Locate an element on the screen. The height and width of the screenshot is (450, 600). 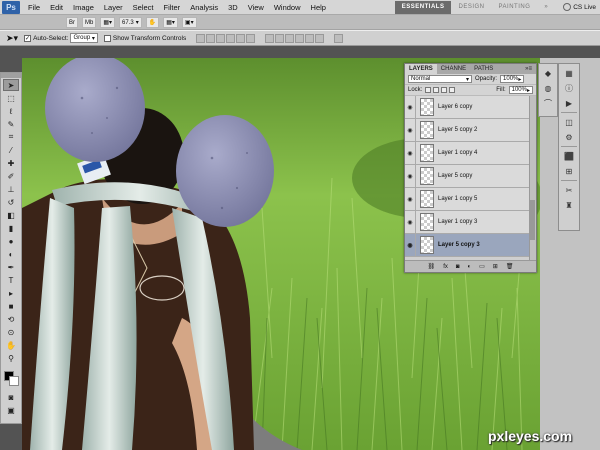
3d-orbit-tool-icon: ⊙ is located at coordinates (11, 332).